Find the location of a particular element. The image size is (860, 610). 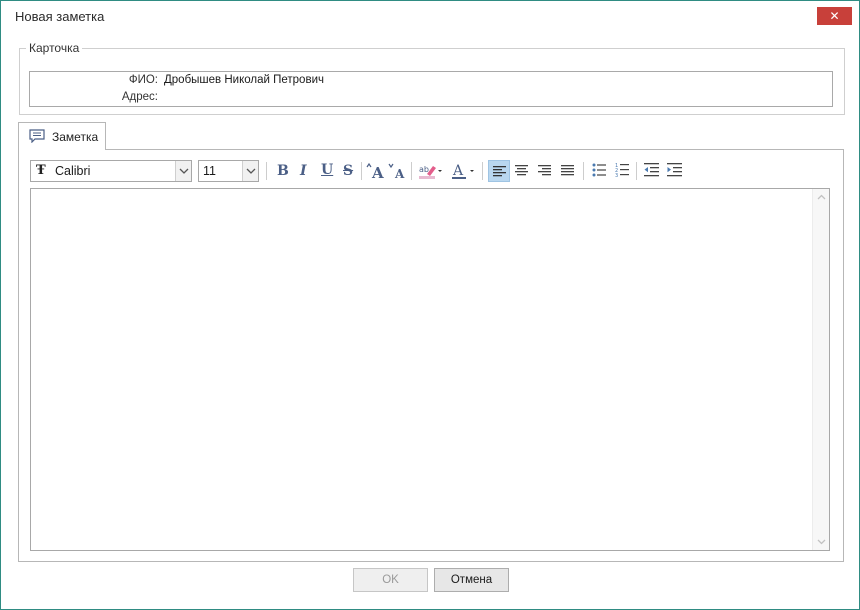

align-left-button is located at coordinates (499, 171).